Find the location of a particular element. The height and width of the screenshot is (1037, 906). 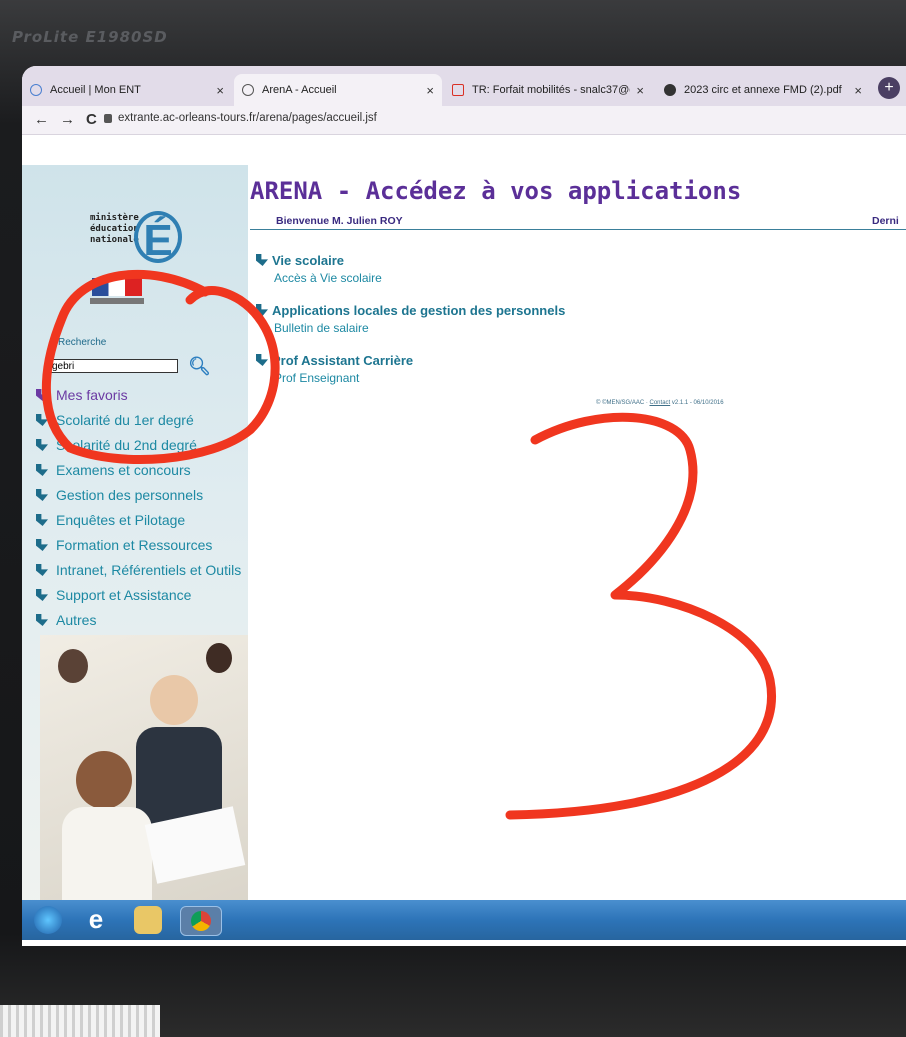

tab-label: Accueil | Mon ENT is located at coordinates (95, 90).